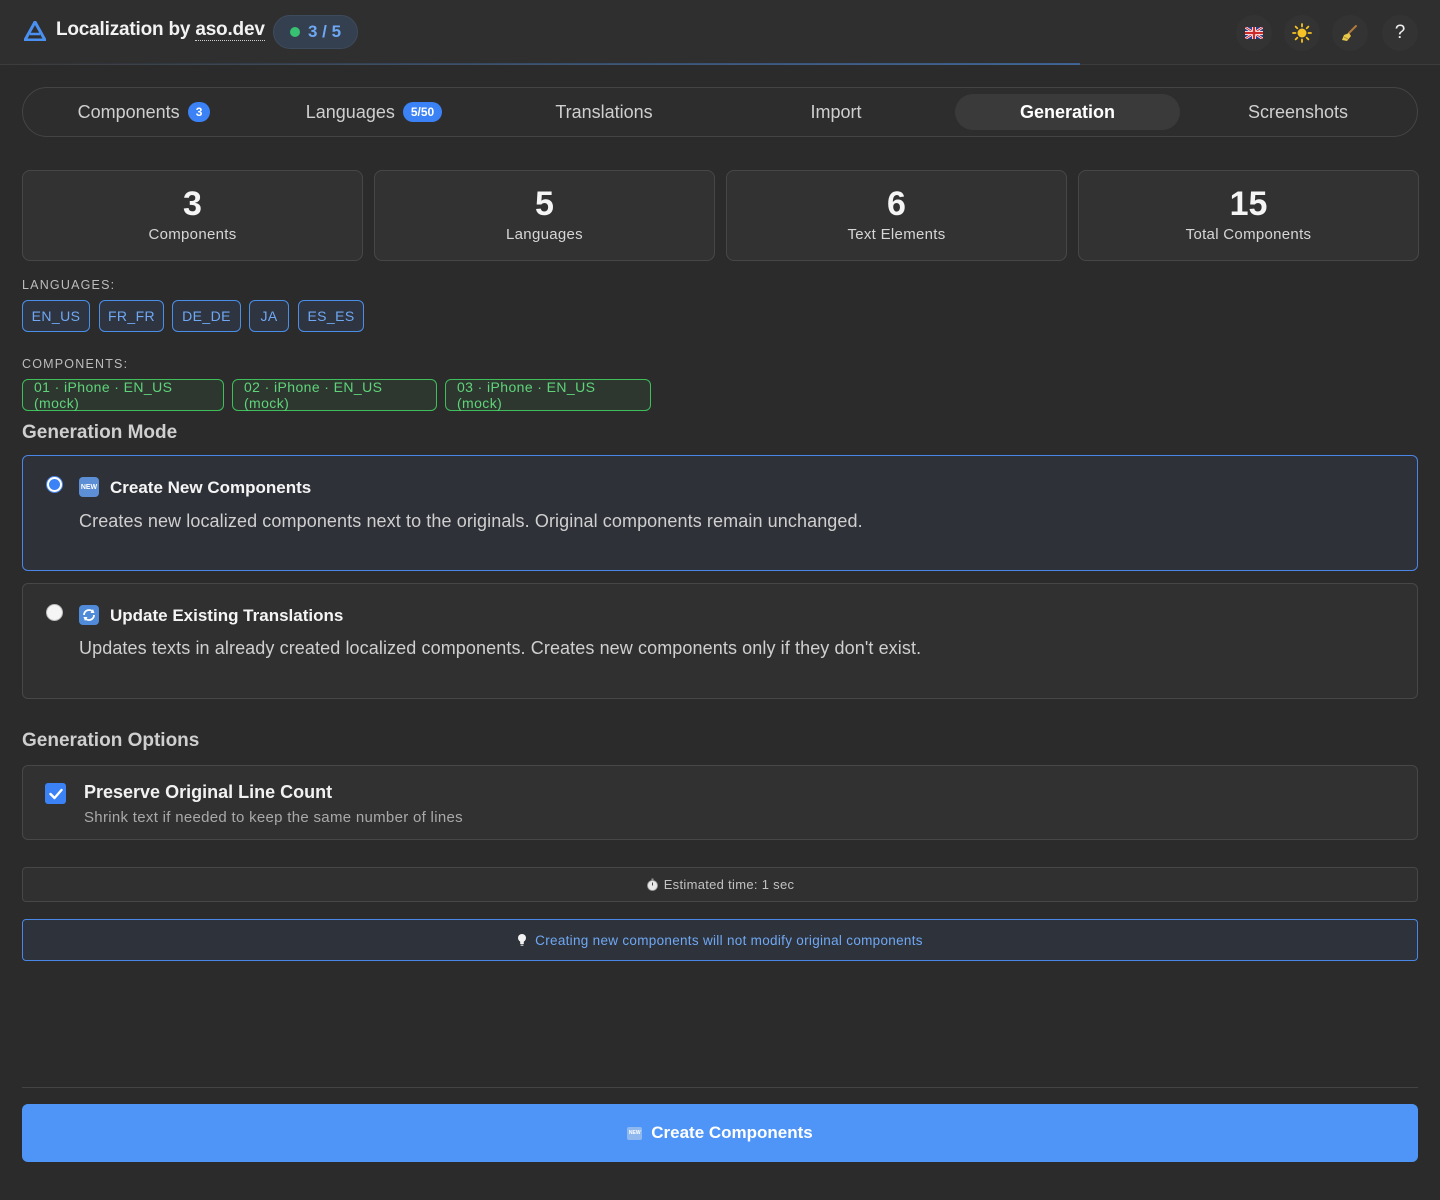 This screenshot has height=1200, width=1440. What do you see at coordinates (544, 234) in the screenshot?
I see `stat-label: Languages` at bounding box center [544, 234].